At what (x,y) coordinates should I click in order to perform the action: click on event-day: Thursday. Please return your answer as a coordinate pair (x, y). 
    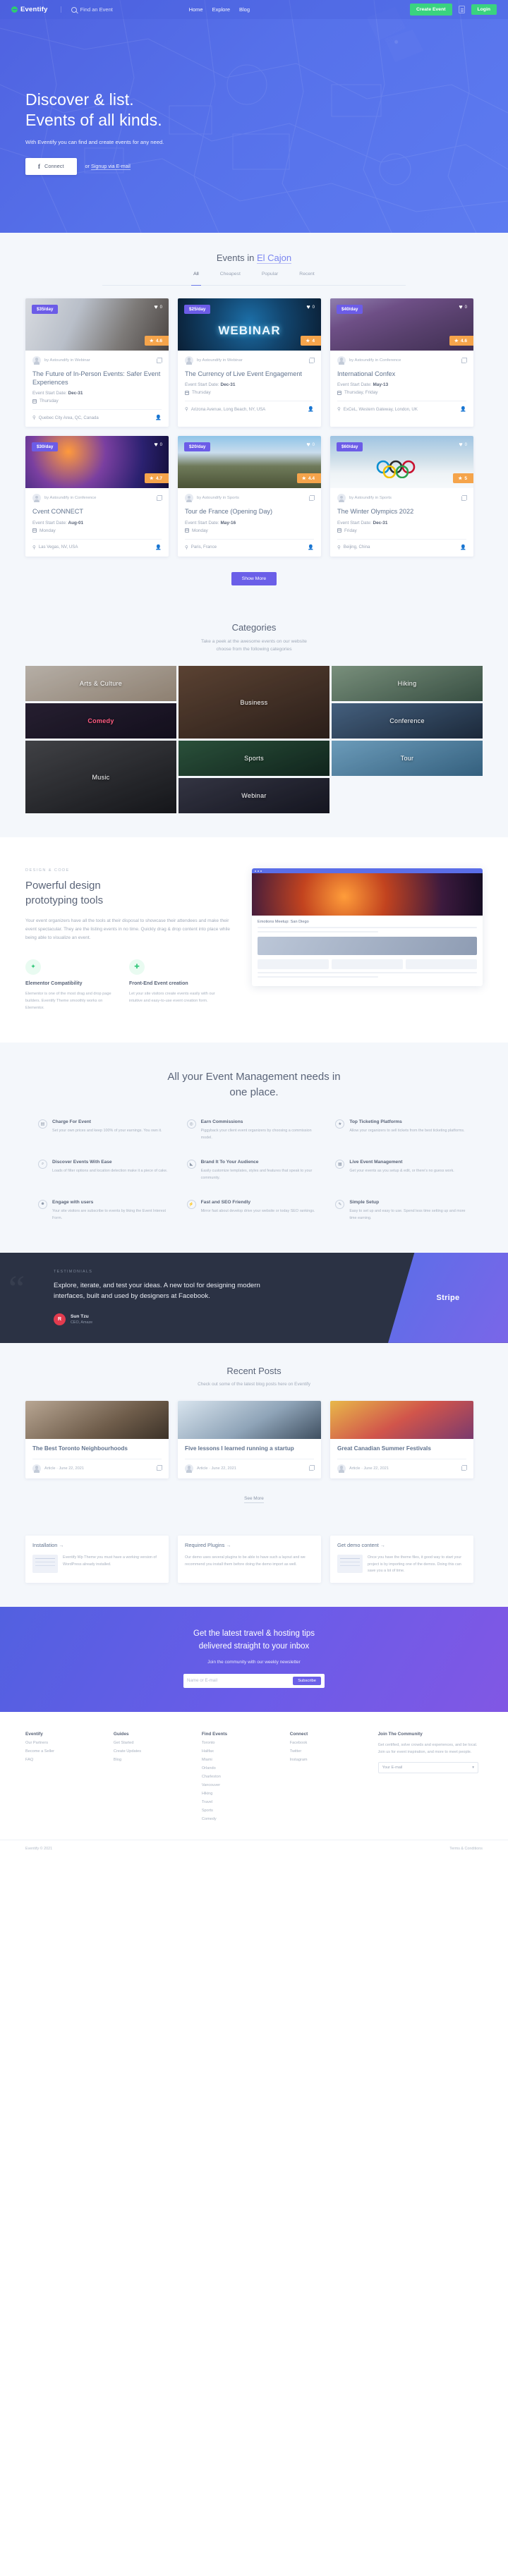
    Looking at the image, I should click on (49, 401).